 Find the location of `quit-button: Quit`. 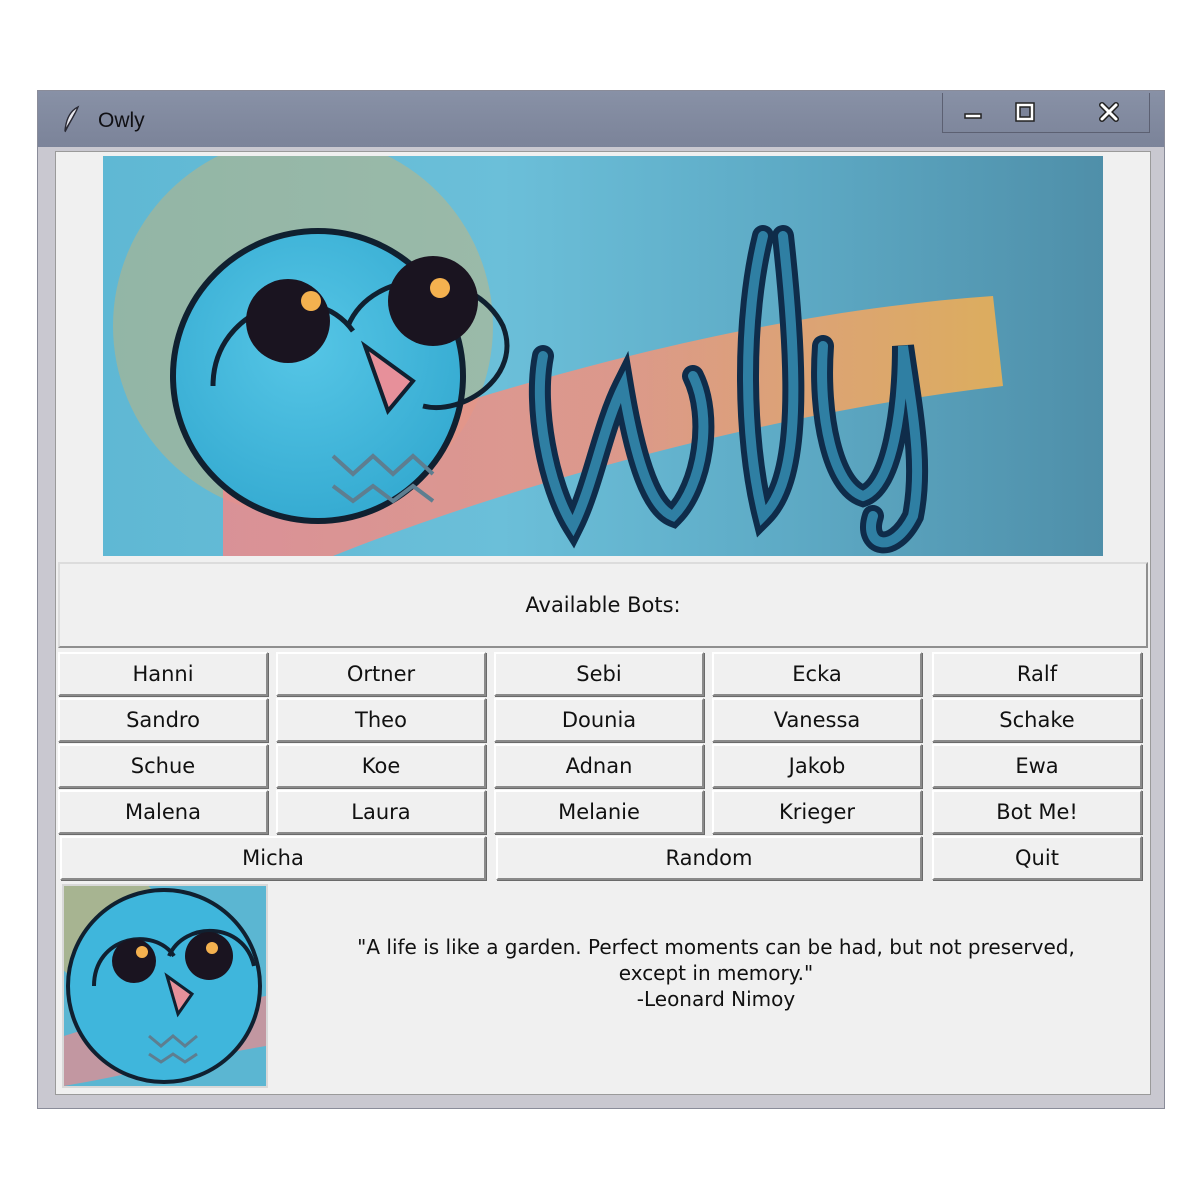

quit-button: Quit is located at coordinates (1037, 858).